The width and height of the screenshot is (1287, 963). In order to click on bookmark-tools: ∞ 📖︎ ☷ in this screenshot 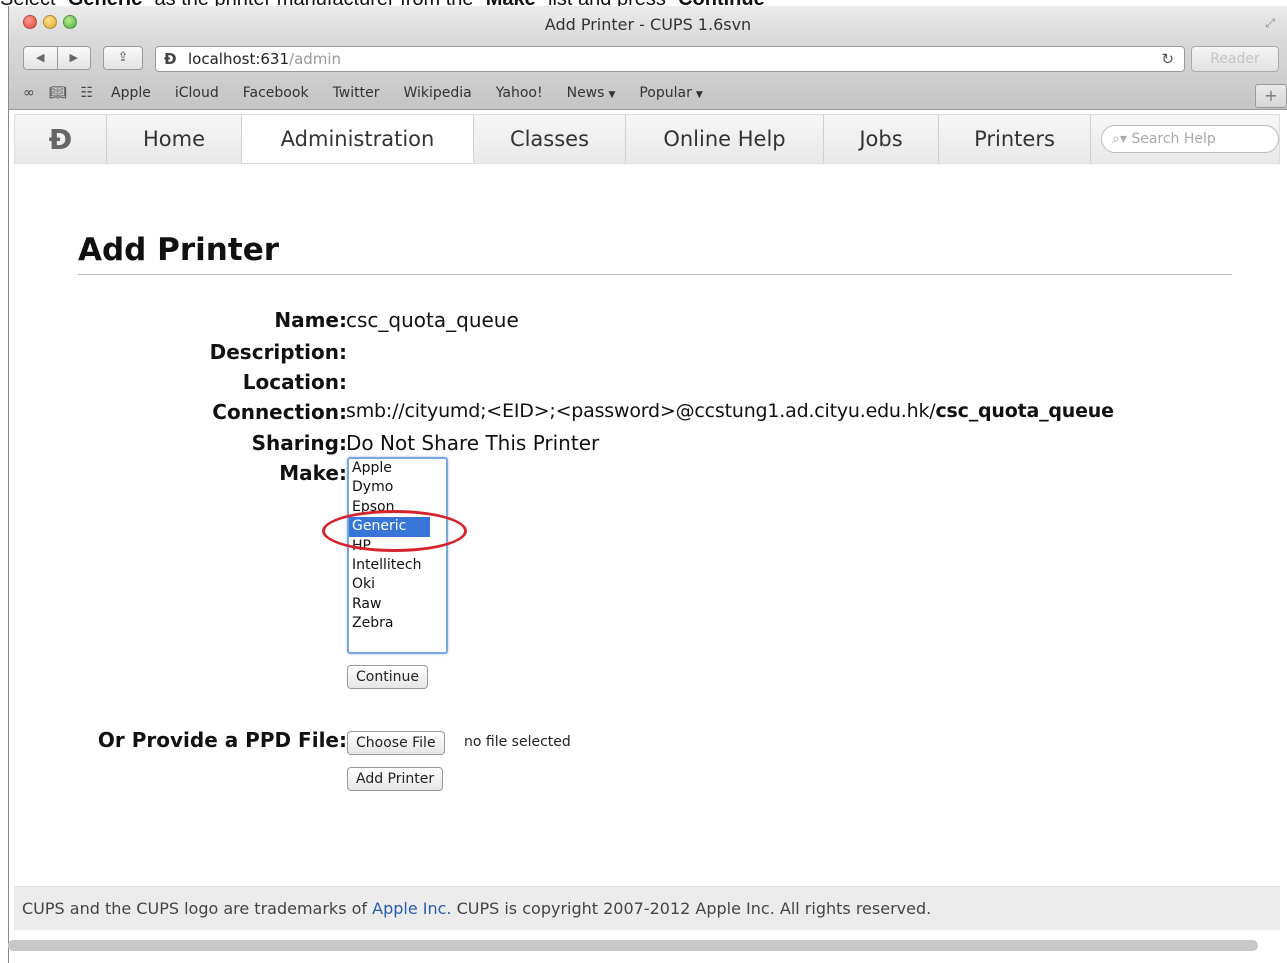, I will do `click(58, 93)`.